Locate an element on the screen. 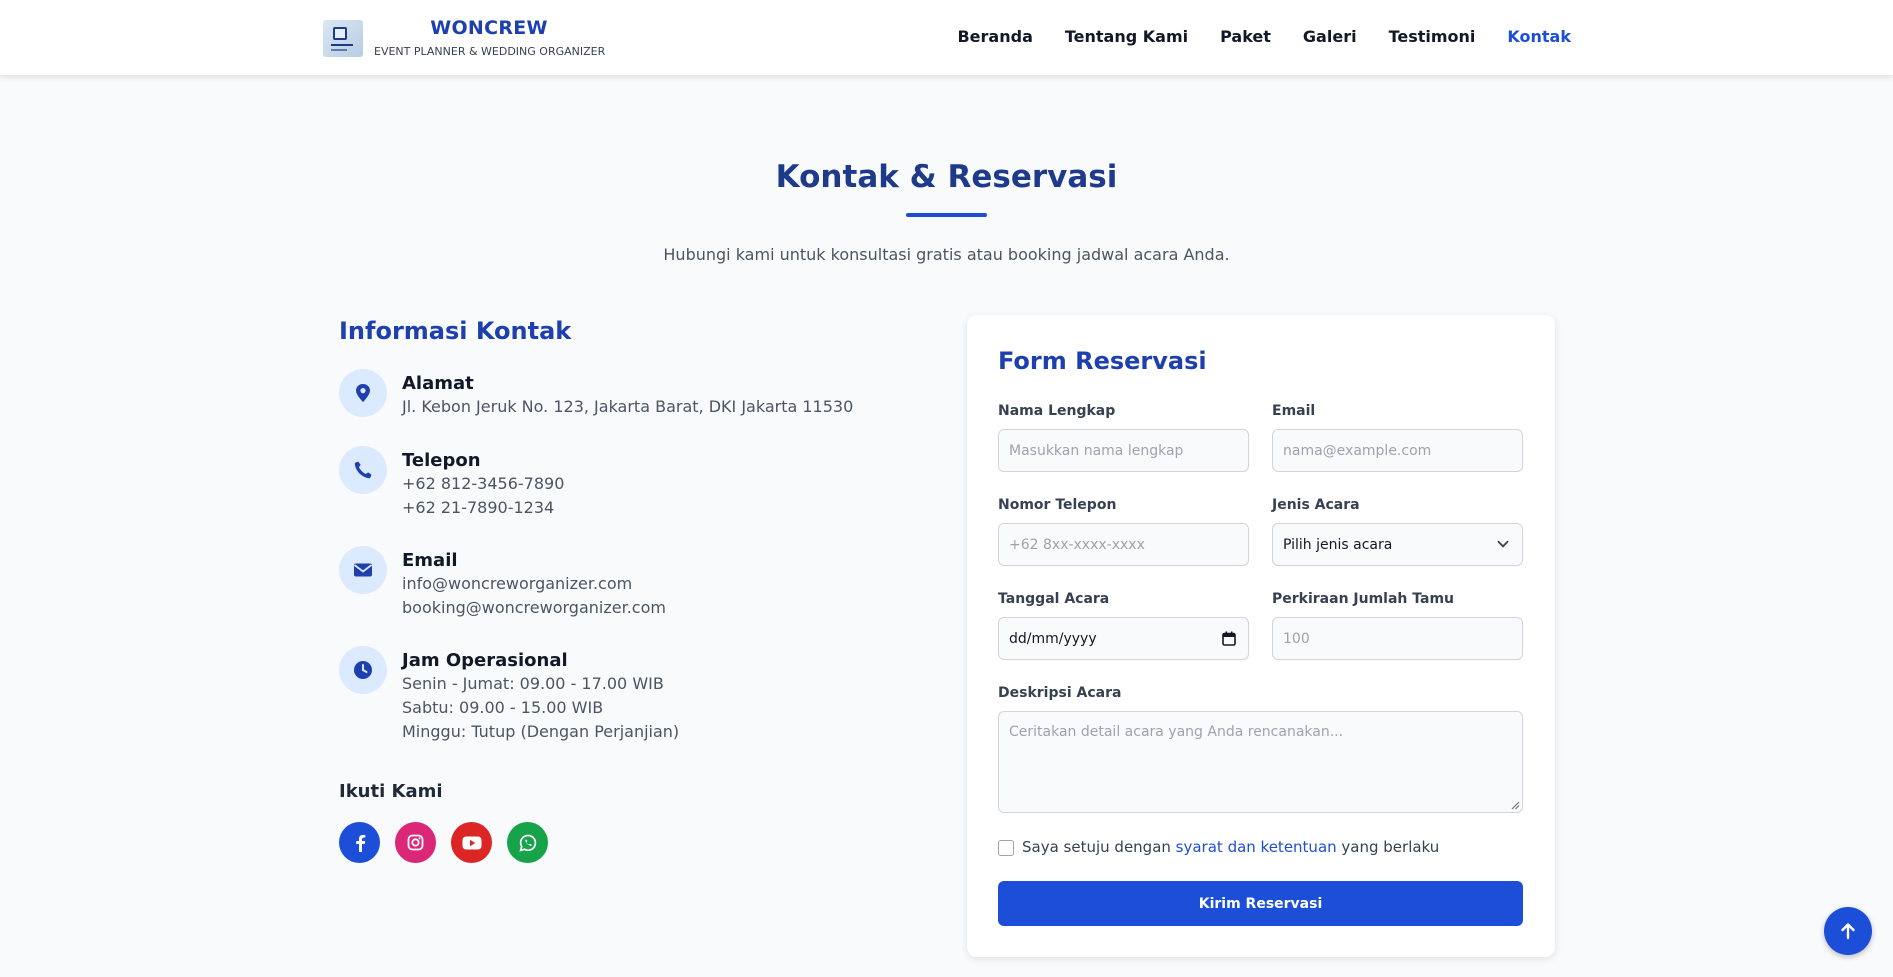  logo-image is located at coordinates (343, 38).